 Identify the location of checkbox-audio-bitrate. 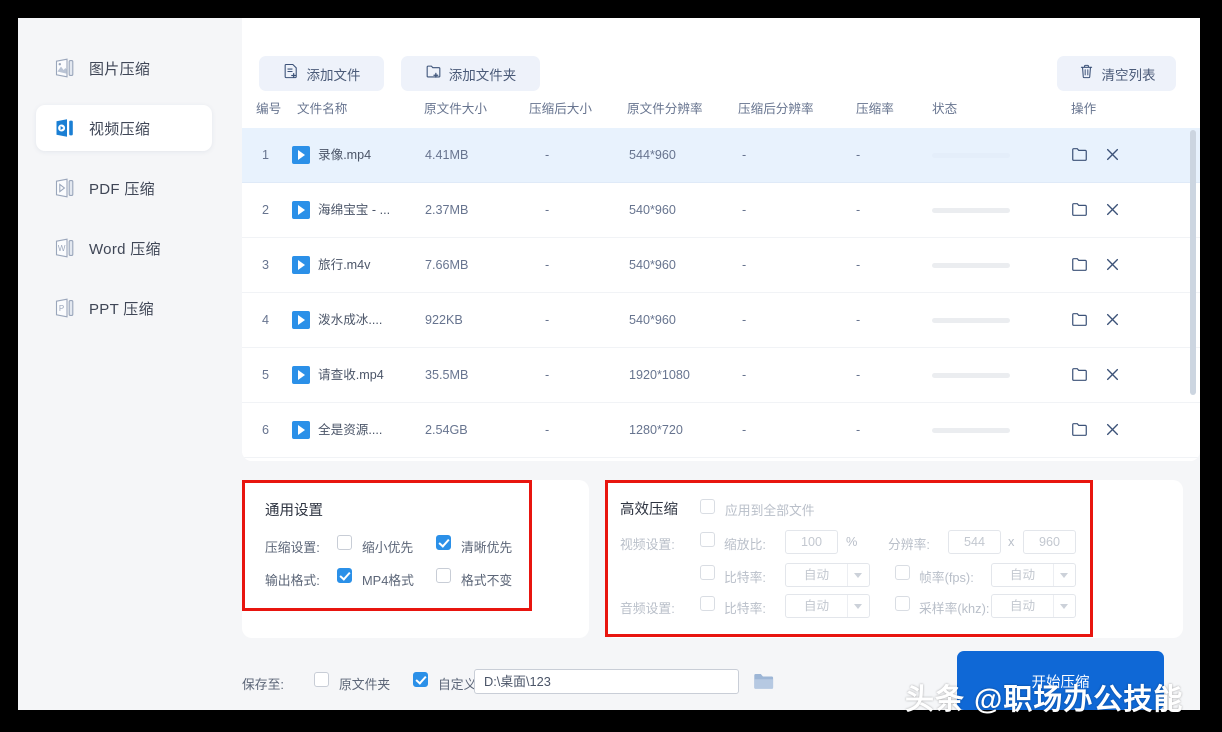
(707, 603).